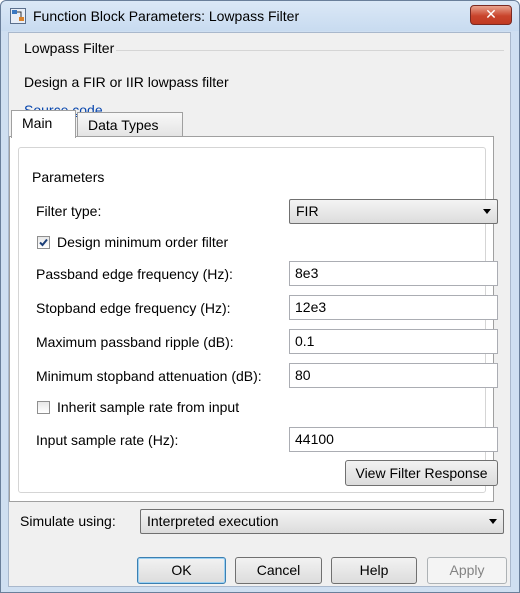 The height and width of the screenshot is (593, 520). I want to click on close-icon: ✕, so click(491, 14).